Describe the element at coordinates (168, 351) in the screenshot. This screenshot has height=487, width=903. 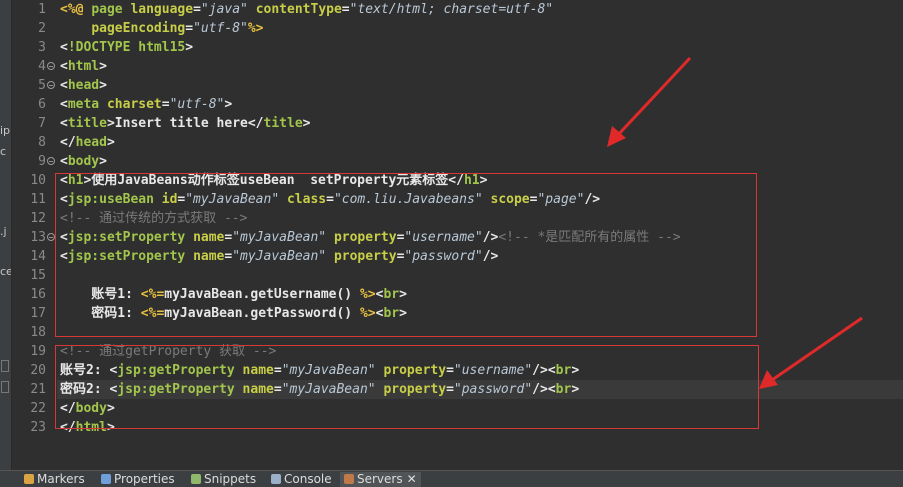
I see `code-line: <!-- 通过getProperty 获取 -->` at that location.